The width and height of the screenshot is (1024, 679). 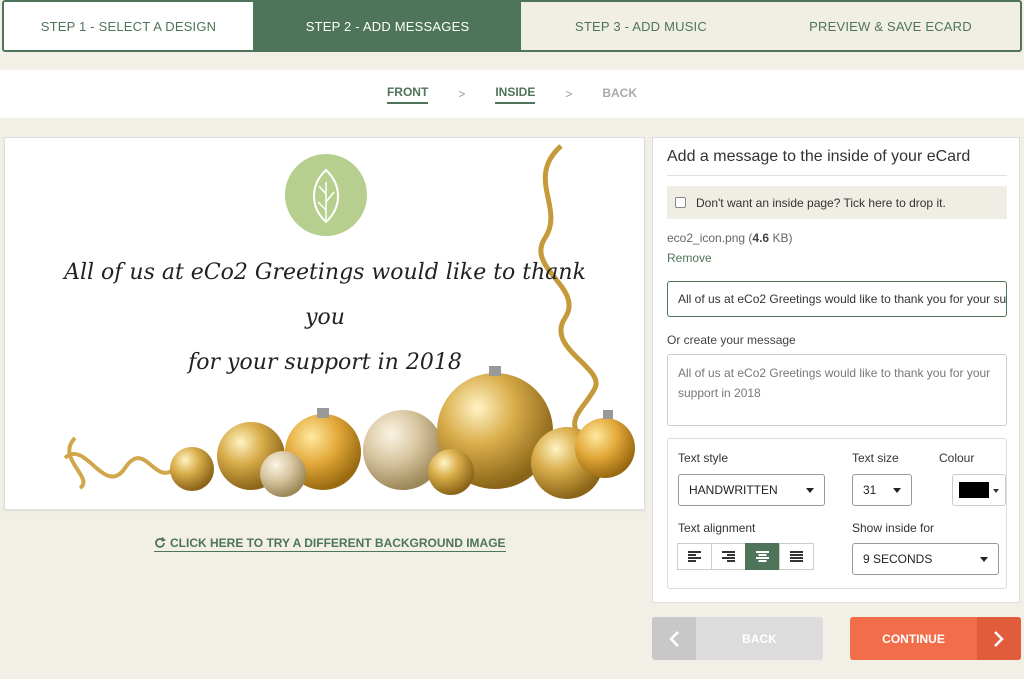 I want to click on align-center-button, so click(x=762, y=556).